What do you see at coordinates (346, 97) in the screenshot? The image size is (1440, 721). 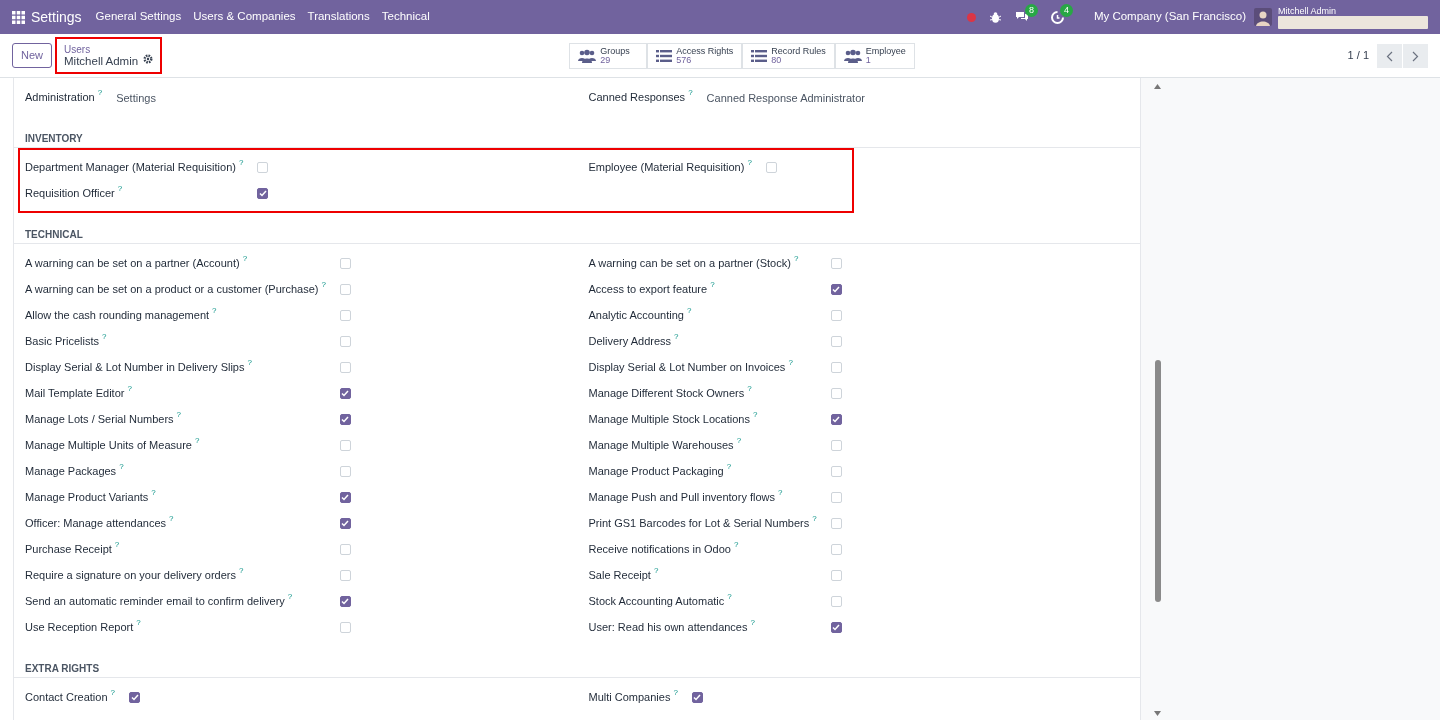 I see `select-field: Settings` at bounding box center [346, 97].